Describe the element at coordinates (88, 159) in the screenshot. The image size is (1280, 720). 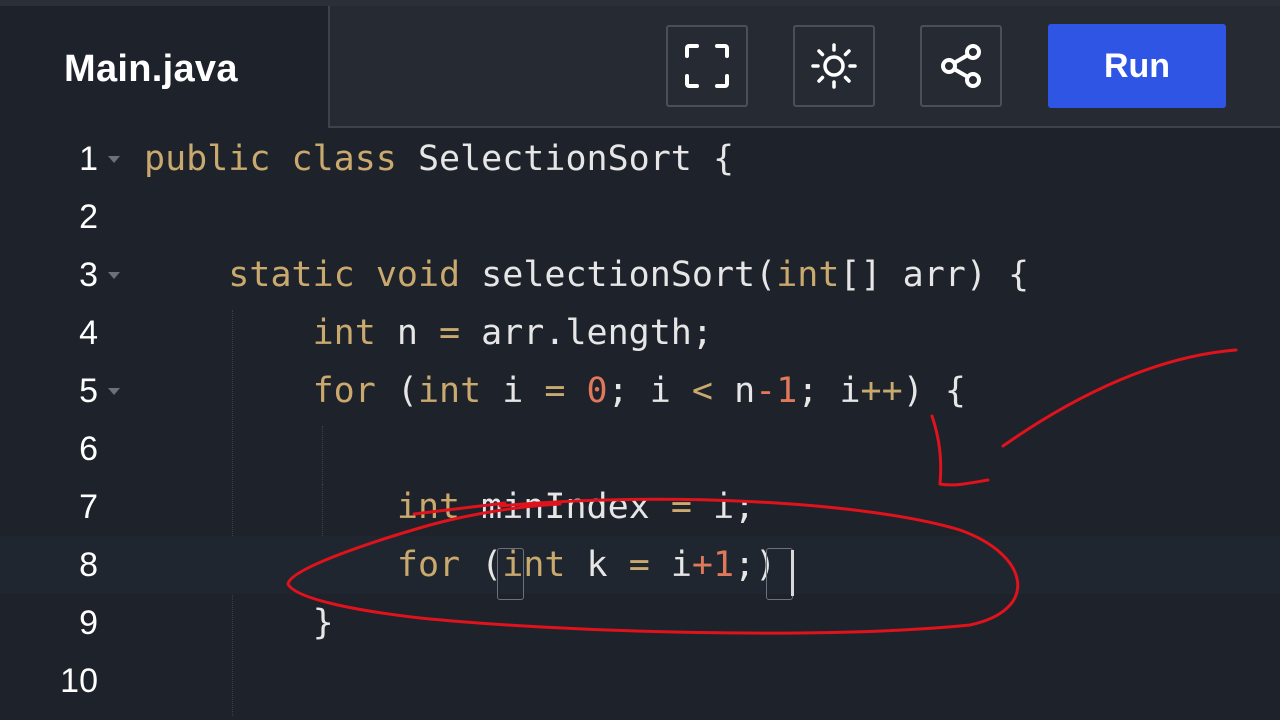
I see `line-number: 1` at that location.